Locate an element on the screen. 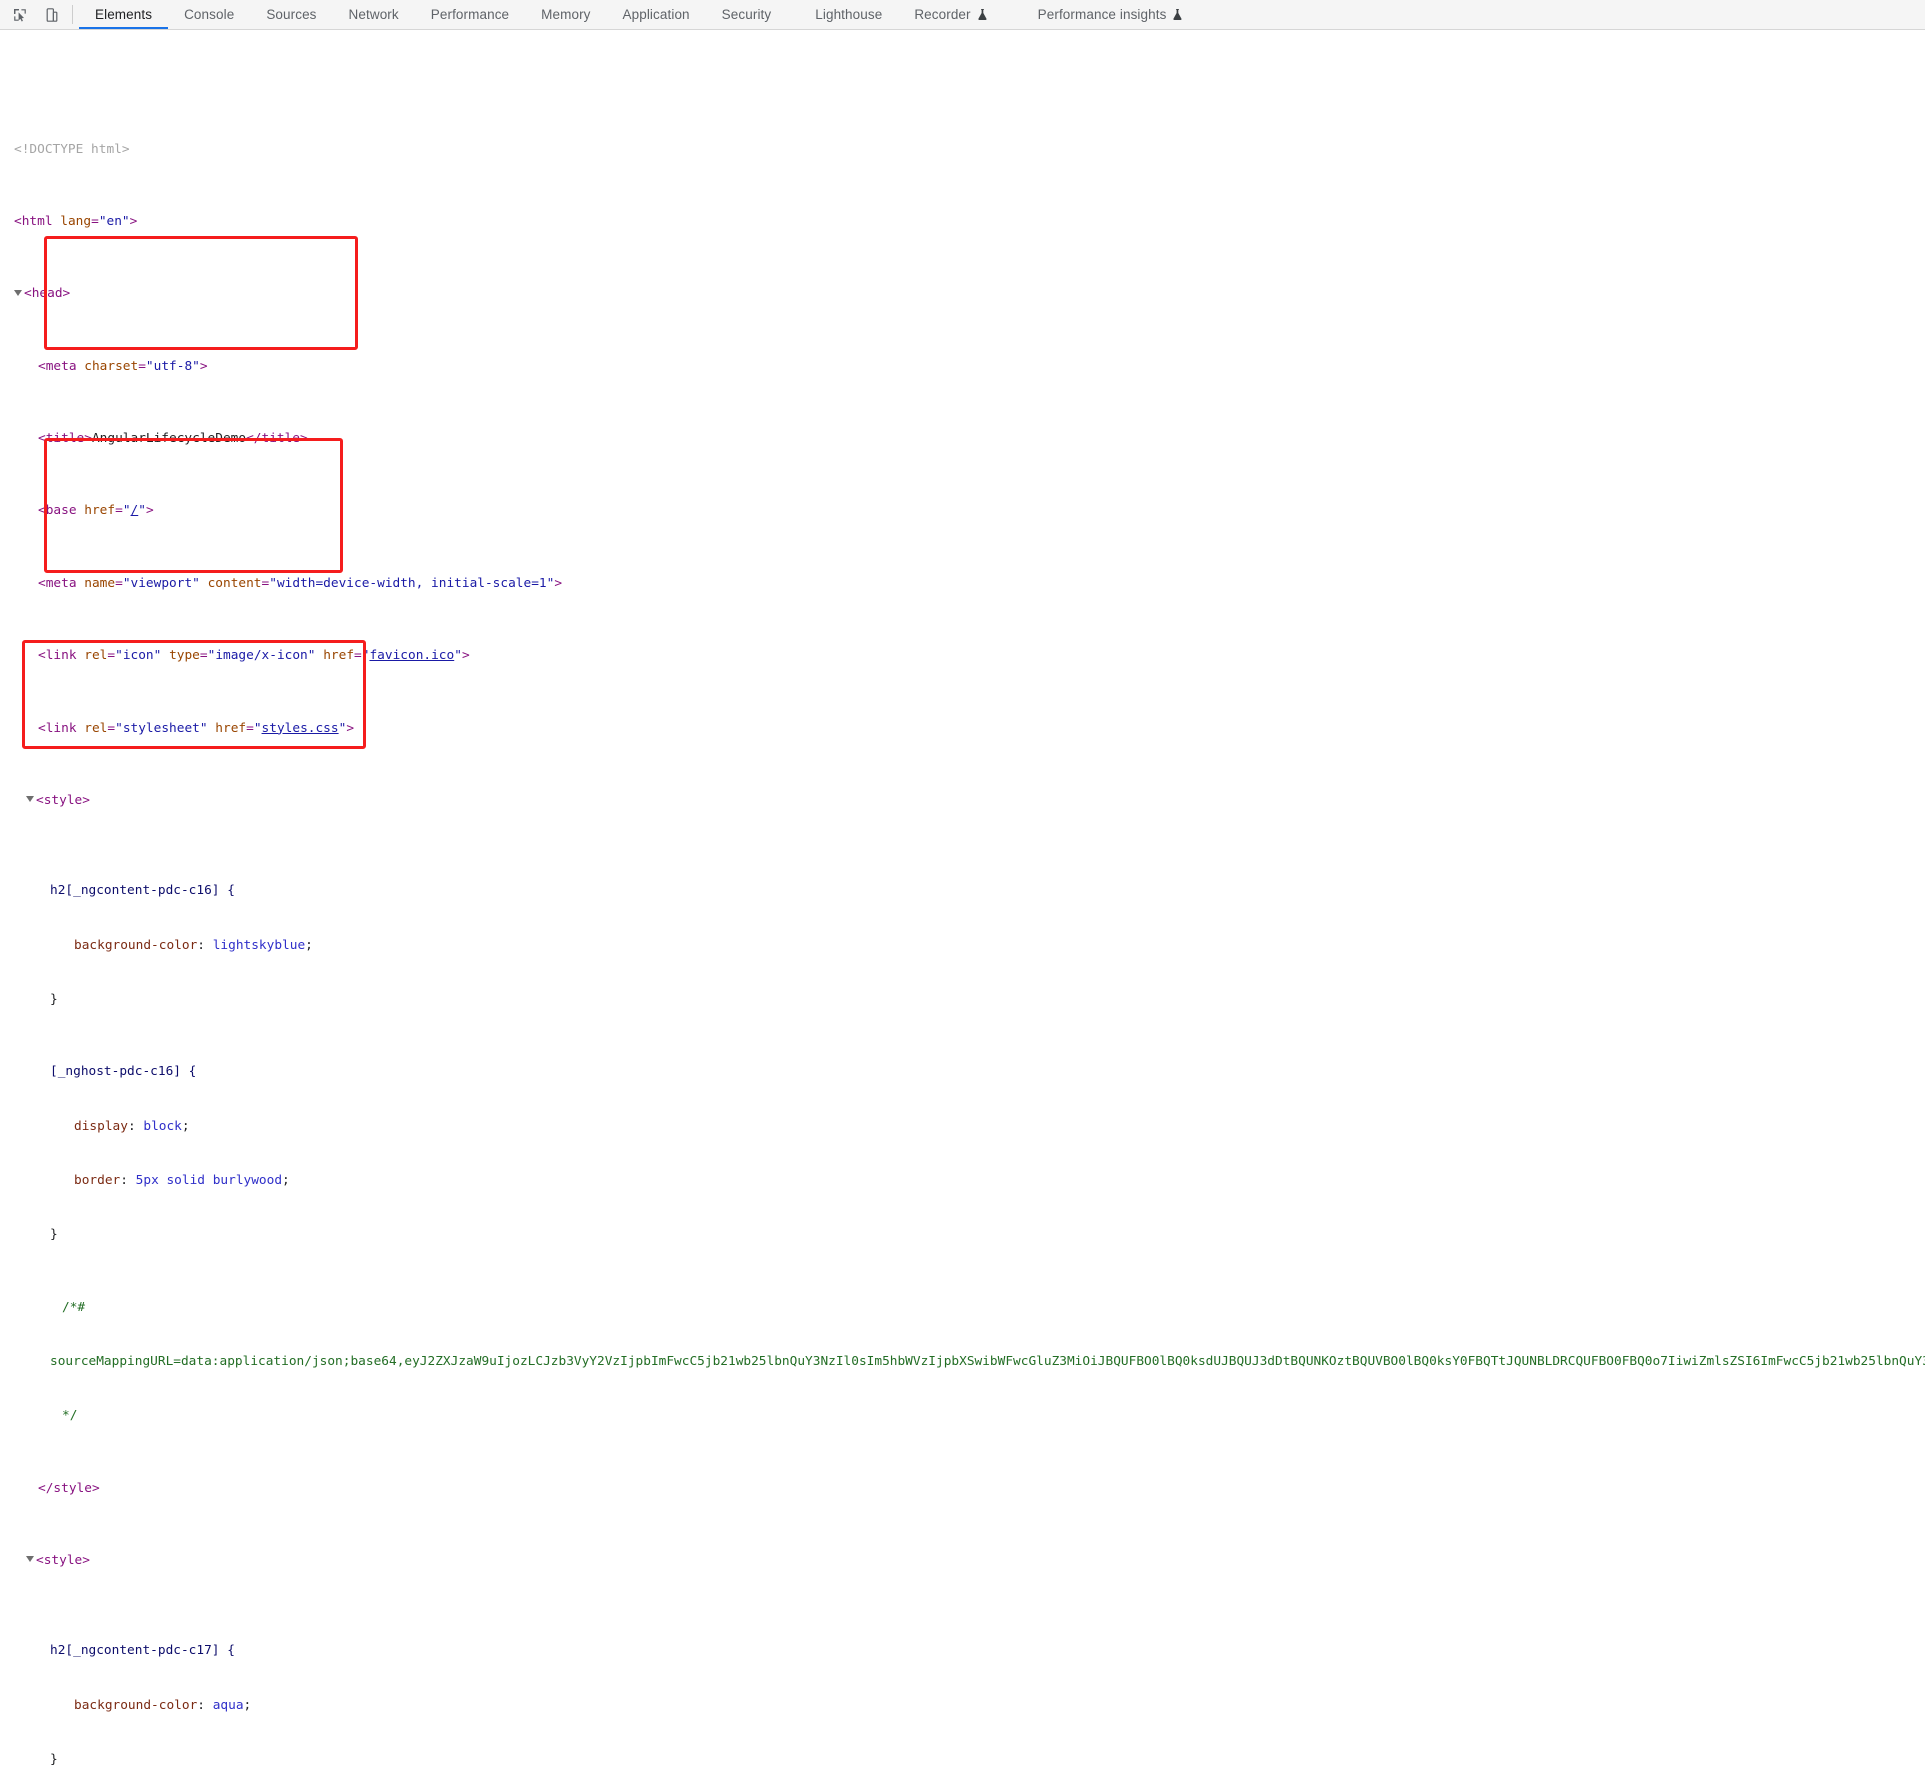  tab-recorder: Recorder is located at coordinates (950, 14).